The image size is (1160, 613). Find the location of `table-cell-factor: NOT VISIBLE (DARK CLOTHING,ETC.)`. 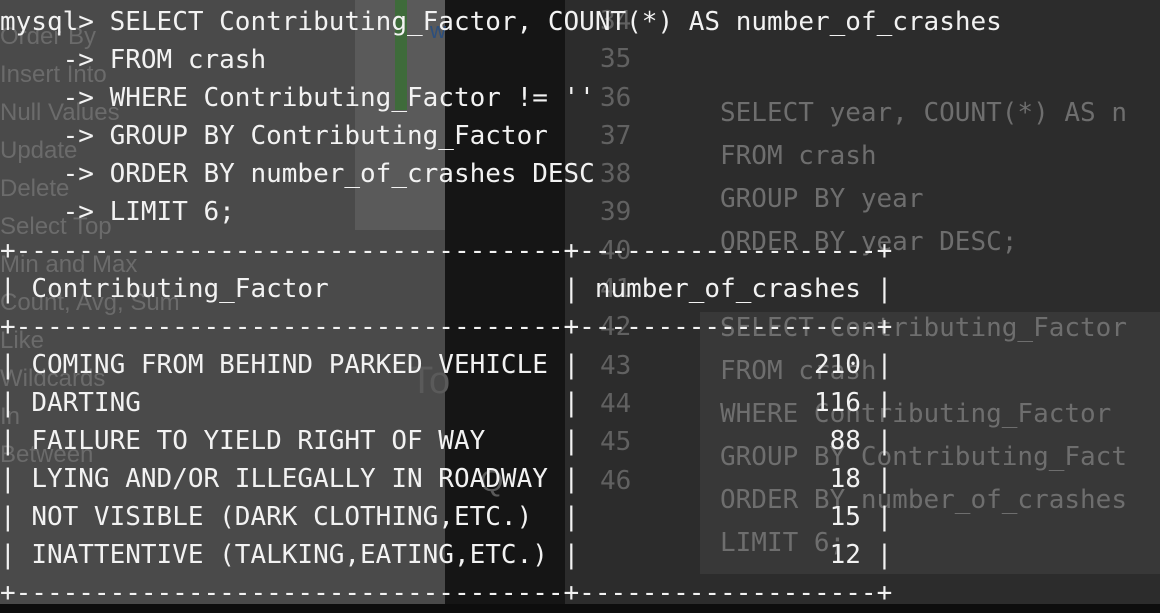

table-cell-factor: NOT VISIBLE (DARK CLOTHING,ETC.) is located at coordinates (289, 517).